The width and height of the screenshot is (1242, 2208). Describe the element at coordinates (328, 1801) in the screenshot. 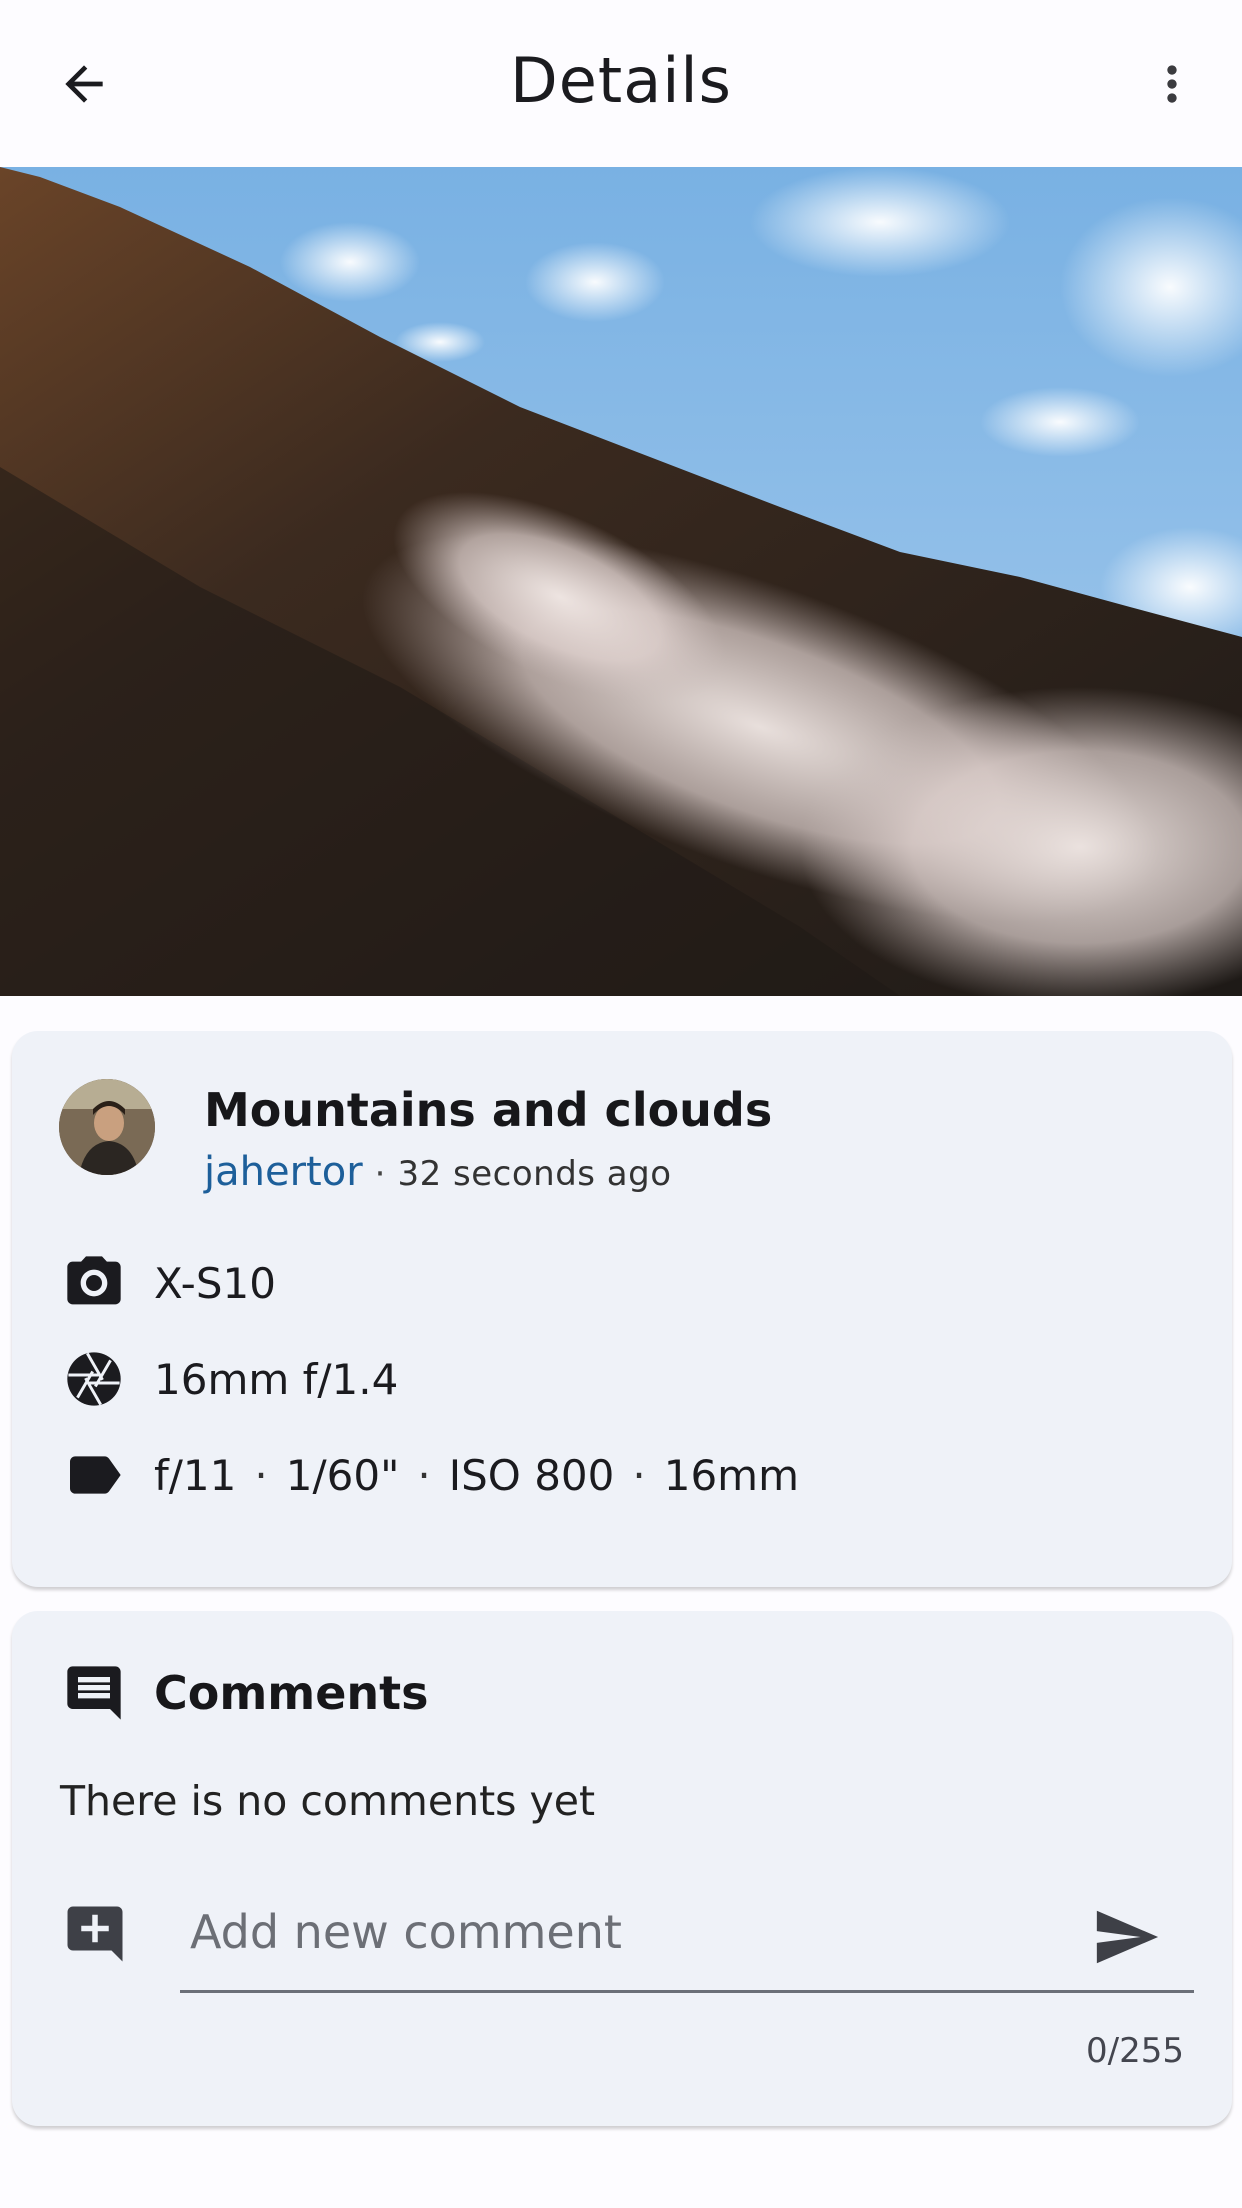

I see `no-comments-text: There is no comments yet` at that location.